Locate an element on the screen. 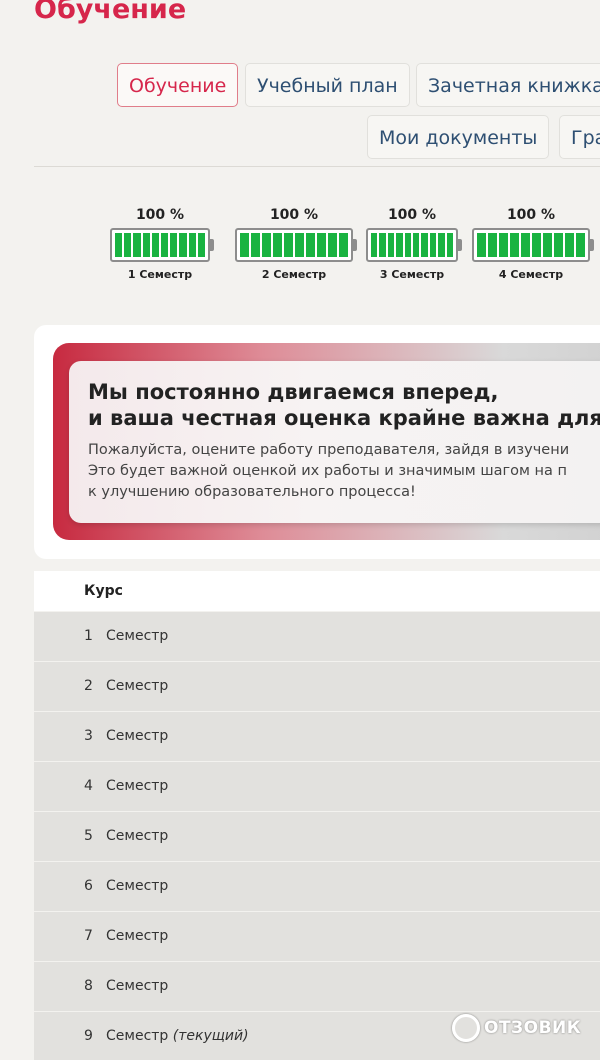 Image resolution: width=600 pixels, height=1060 pixels. row-label: Семестр (текущий) is located at coordinates (177, 1036).